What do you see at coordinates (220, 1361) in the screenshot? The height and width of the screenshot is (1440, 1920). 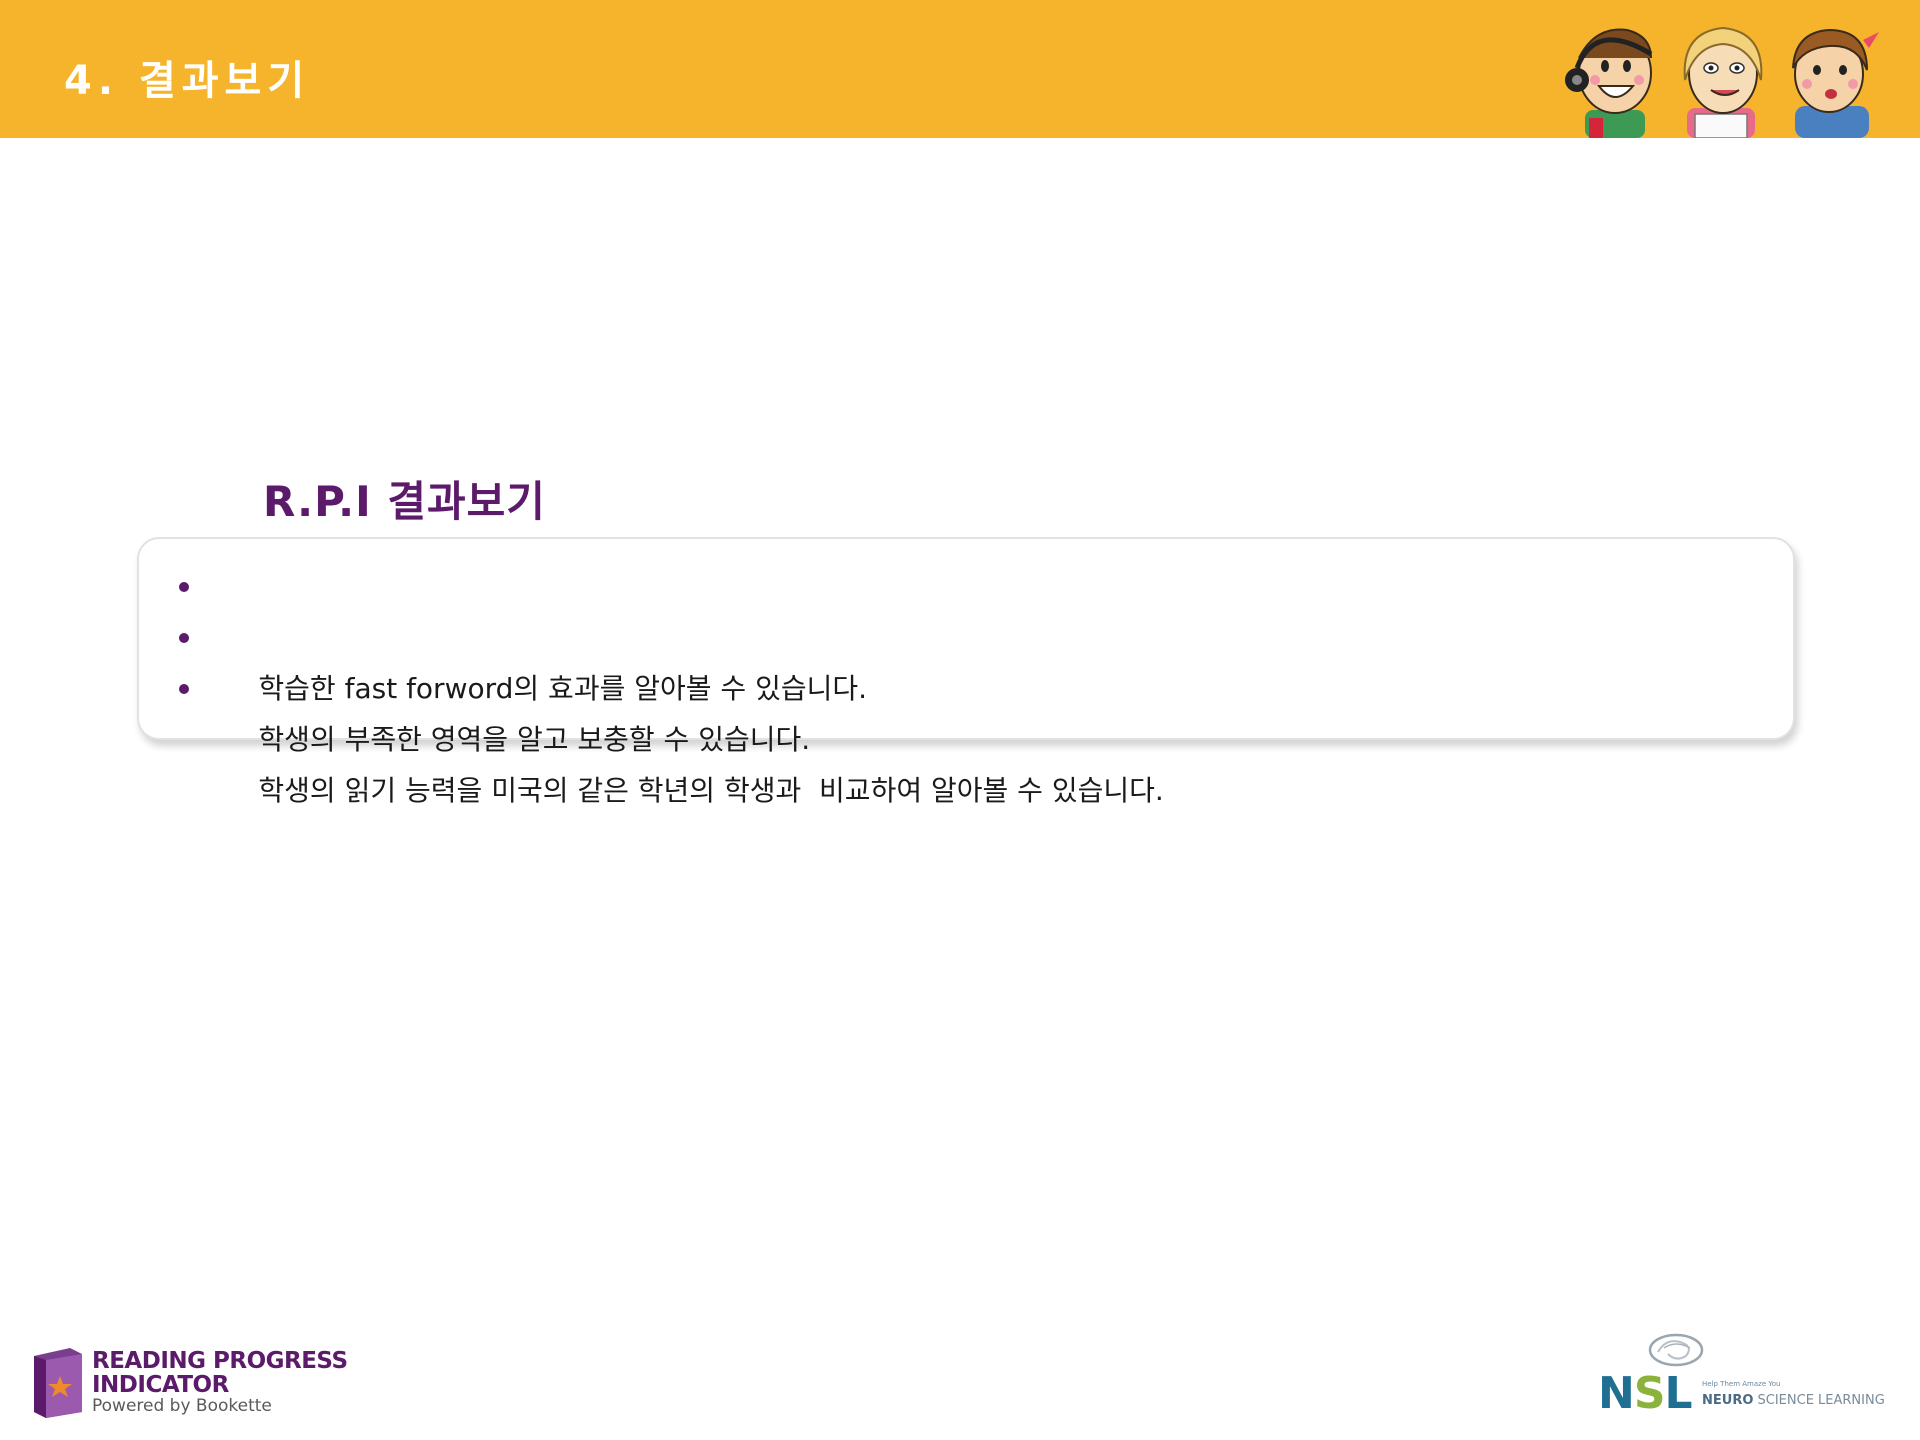 I see `rpi-logo-line1: READING PROGRESS` at bounding box center [220, 1361].